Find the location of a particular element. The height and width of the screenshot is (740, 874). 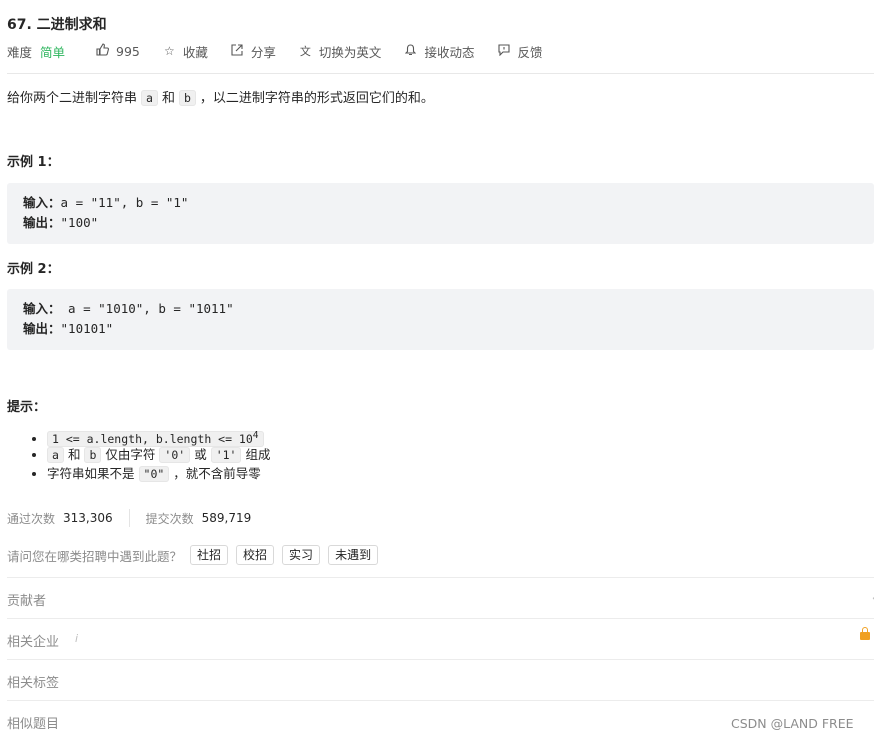

hint-1-text: 1 <= a.length, b.length <= 10 is located at coordinates (152, 438).